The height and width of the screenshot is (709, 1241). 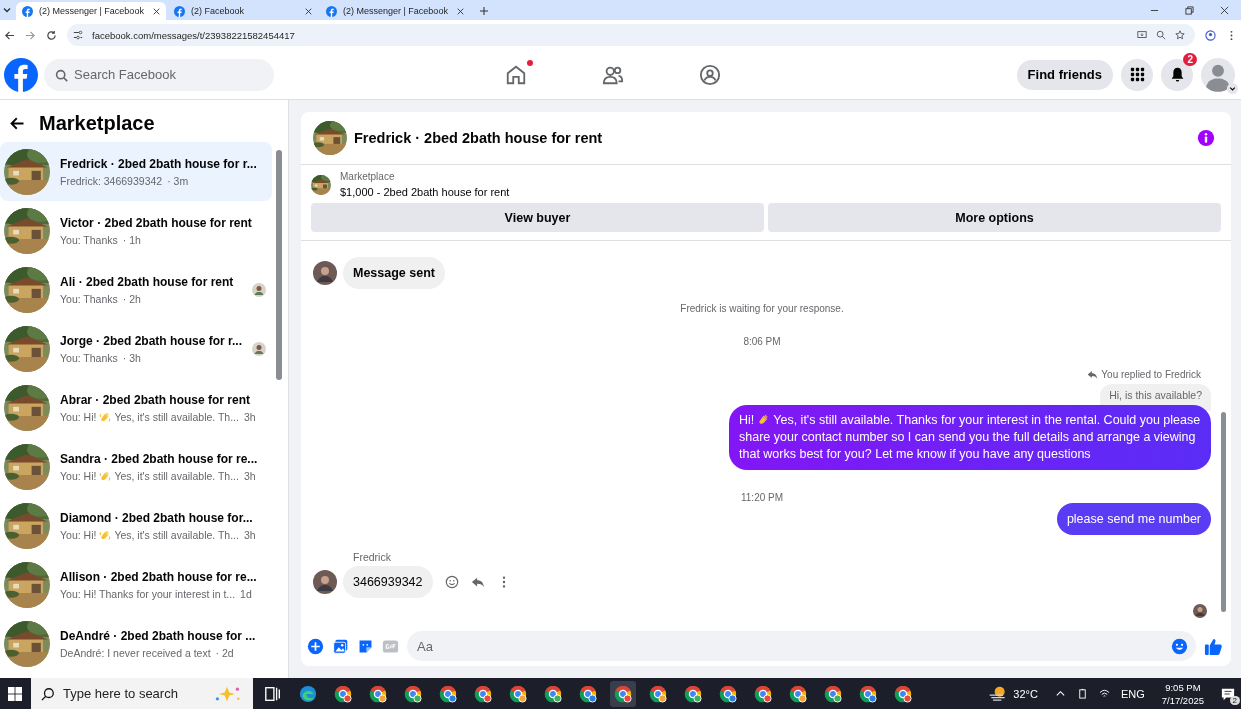 I want to click on timestamp: 8:06 PM, so click(x=762, y=341).